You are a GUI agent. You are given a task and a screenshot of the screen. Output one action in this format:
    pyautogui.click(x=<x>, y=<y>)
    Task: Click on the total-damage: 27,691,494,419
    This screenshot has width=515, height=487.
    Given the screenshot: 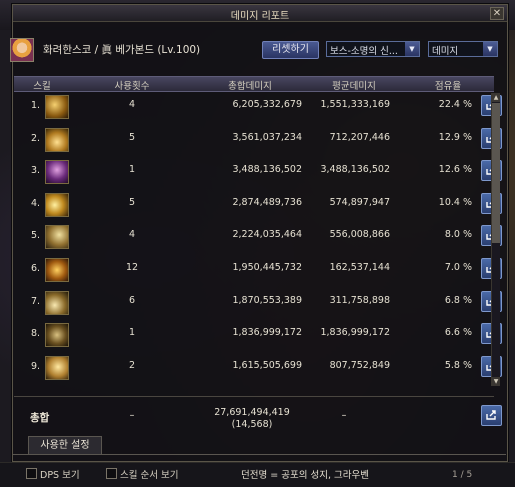 What is the action you would take?
    pyautogui.click(x=252, y=412)
    